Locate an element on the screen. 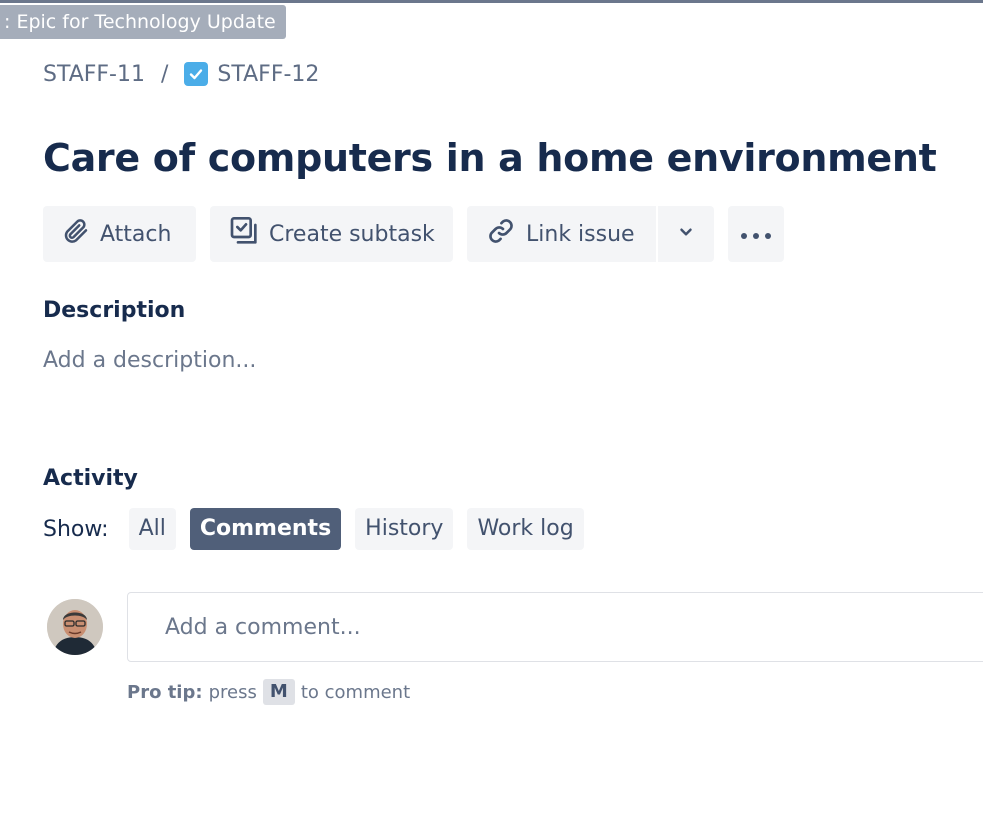  more-actions-button is located at coordinates (756, 234).